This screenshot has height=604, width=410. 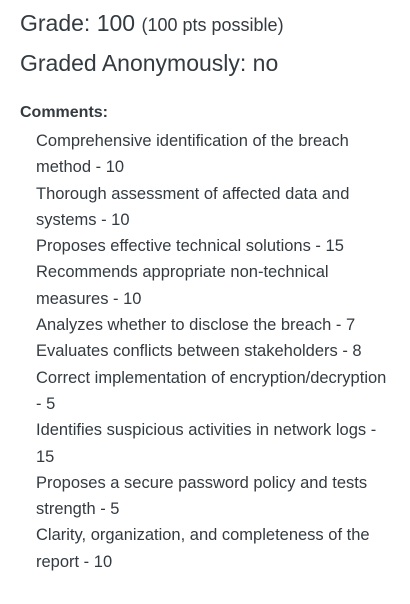 What do you see at coordinates (149, 63) in the screenshot?
I see `graded-anonymously-line: Graded Anonymously: no` at bounding box center [149, 63].